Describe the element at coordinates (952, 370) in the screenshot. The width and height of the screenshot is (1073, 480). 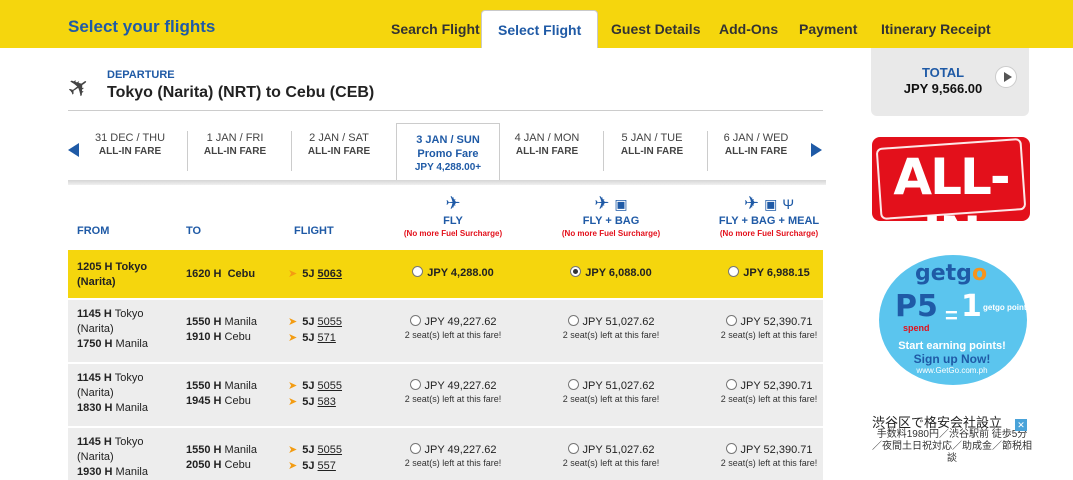
I see `getgo-url: www.GetGo.com.ph` at that location.